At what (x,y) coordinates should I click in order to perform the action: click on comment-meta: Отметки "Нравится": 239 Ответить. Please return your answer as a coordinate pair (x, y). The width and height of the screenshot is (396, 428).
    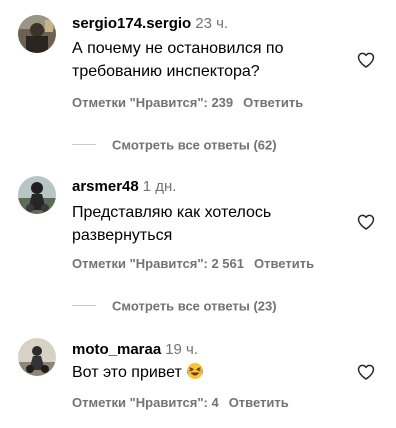
    Looking at the image, I should click on (187, 103).